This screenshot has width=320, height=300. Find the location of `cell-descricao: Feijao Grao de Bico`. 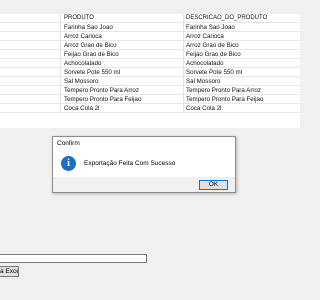

cell-descricao: Feijao Grao de Bico is located at coordinates (213, 54).